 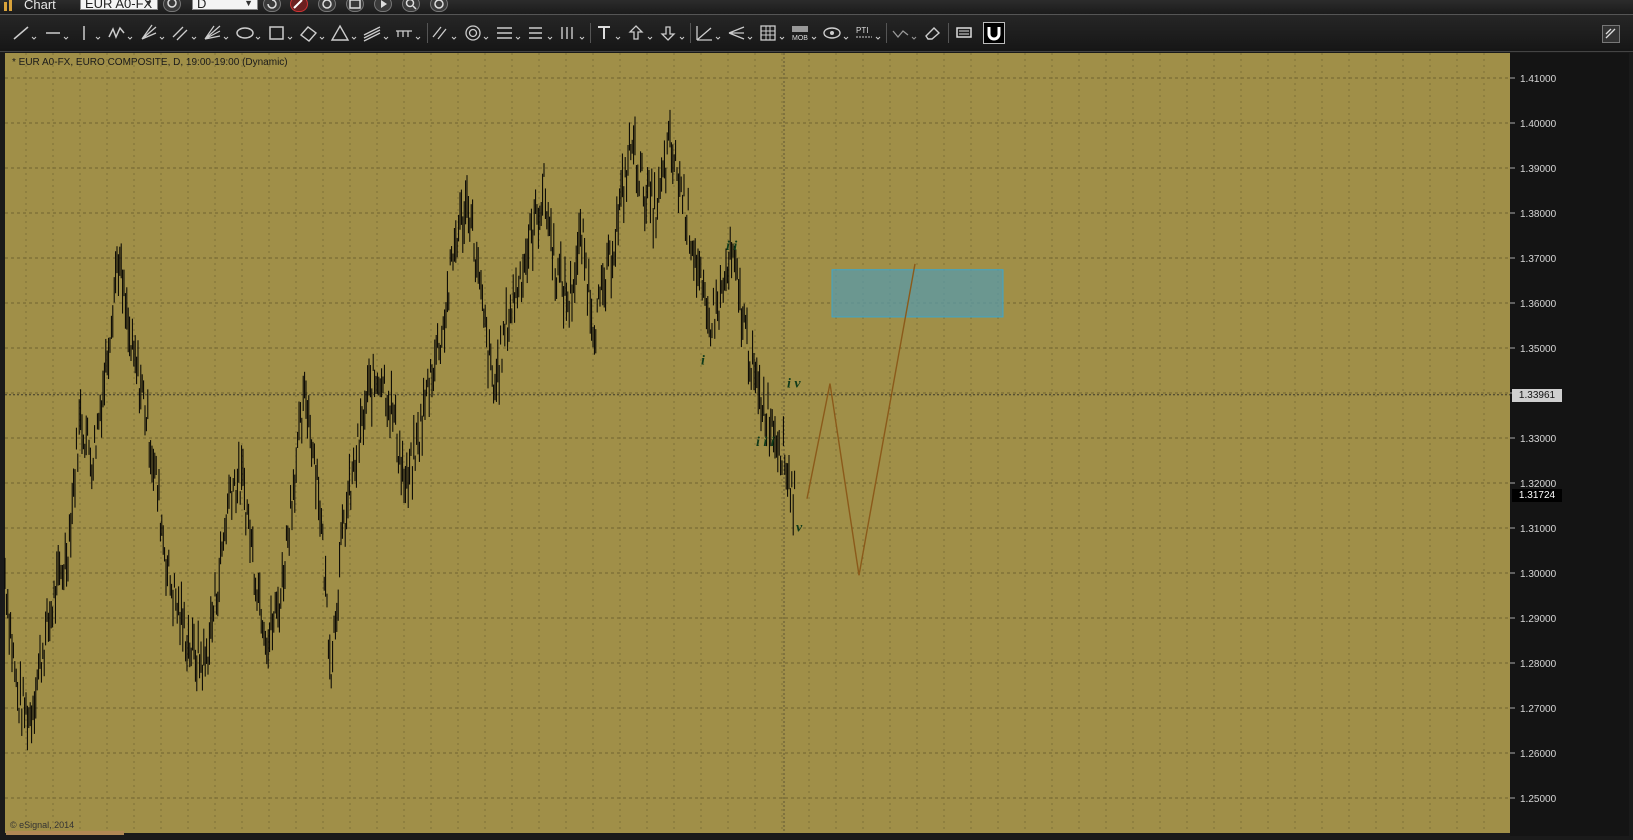 I want to click on triangle-icon, so click(x=343, y=32).